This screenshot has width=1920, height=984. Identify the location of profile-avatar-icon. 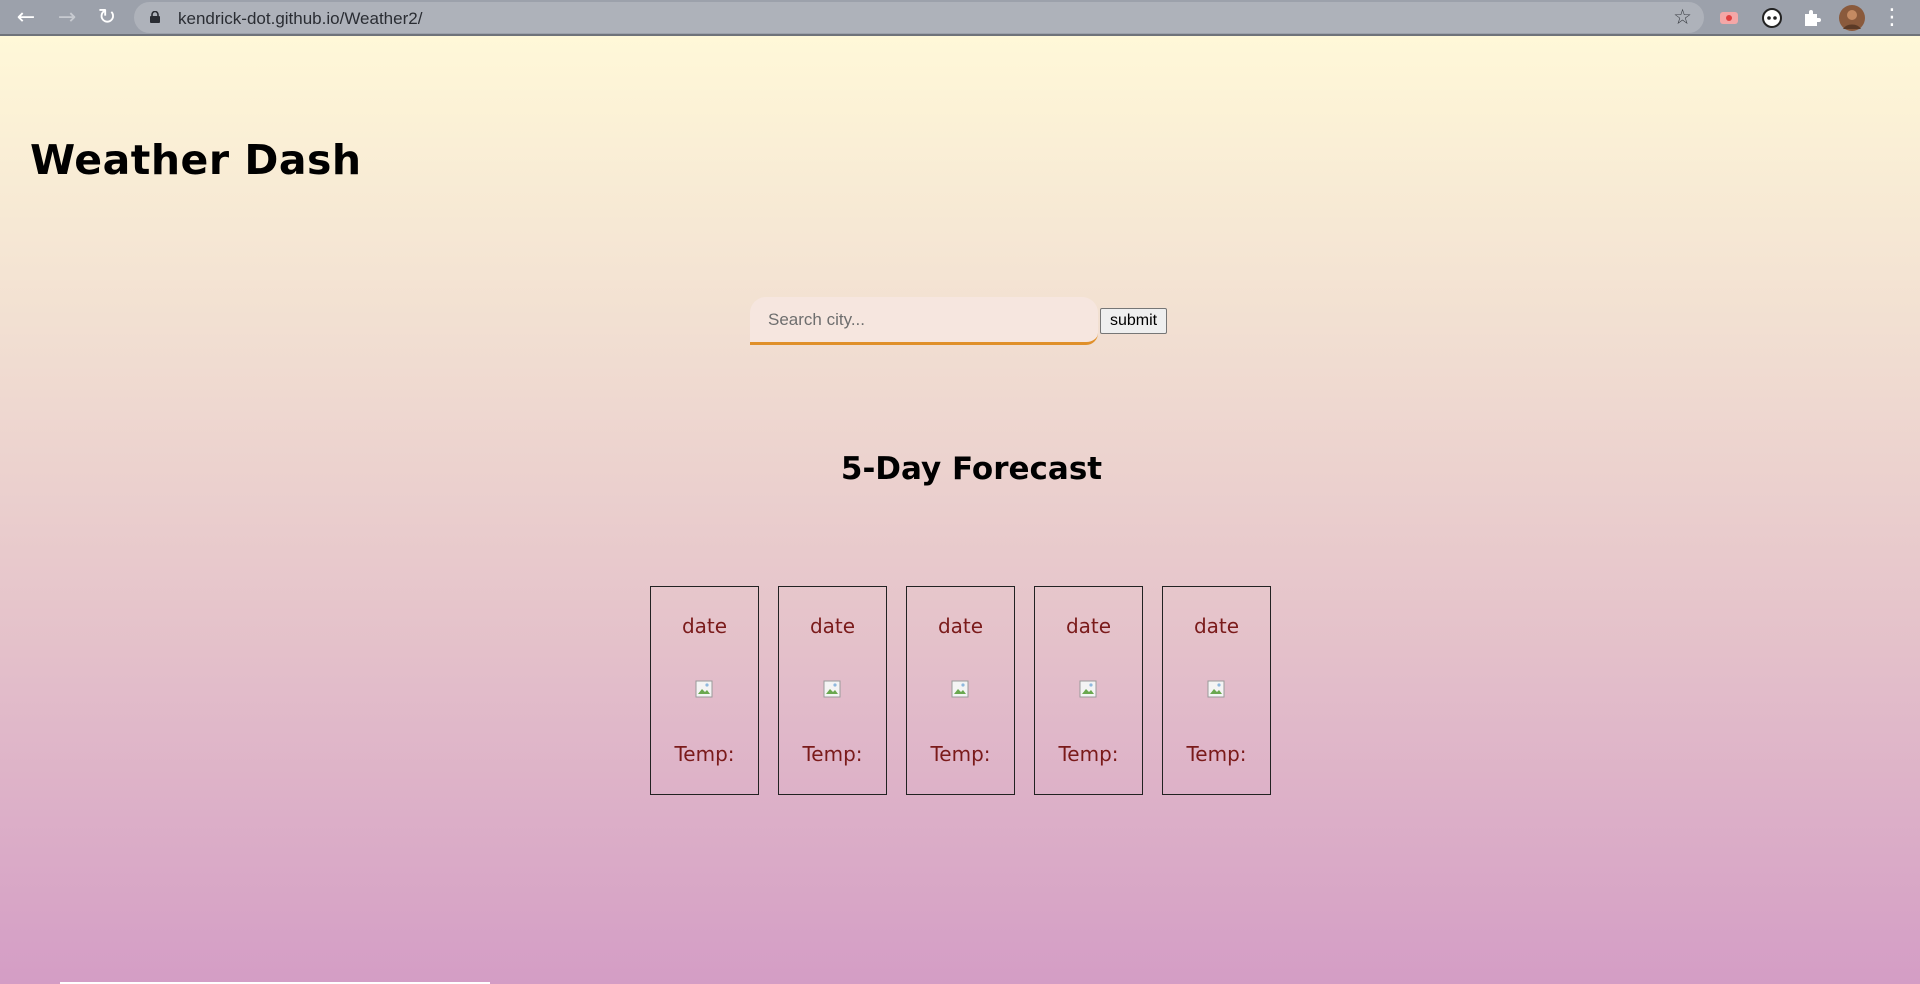
(1852, 18).